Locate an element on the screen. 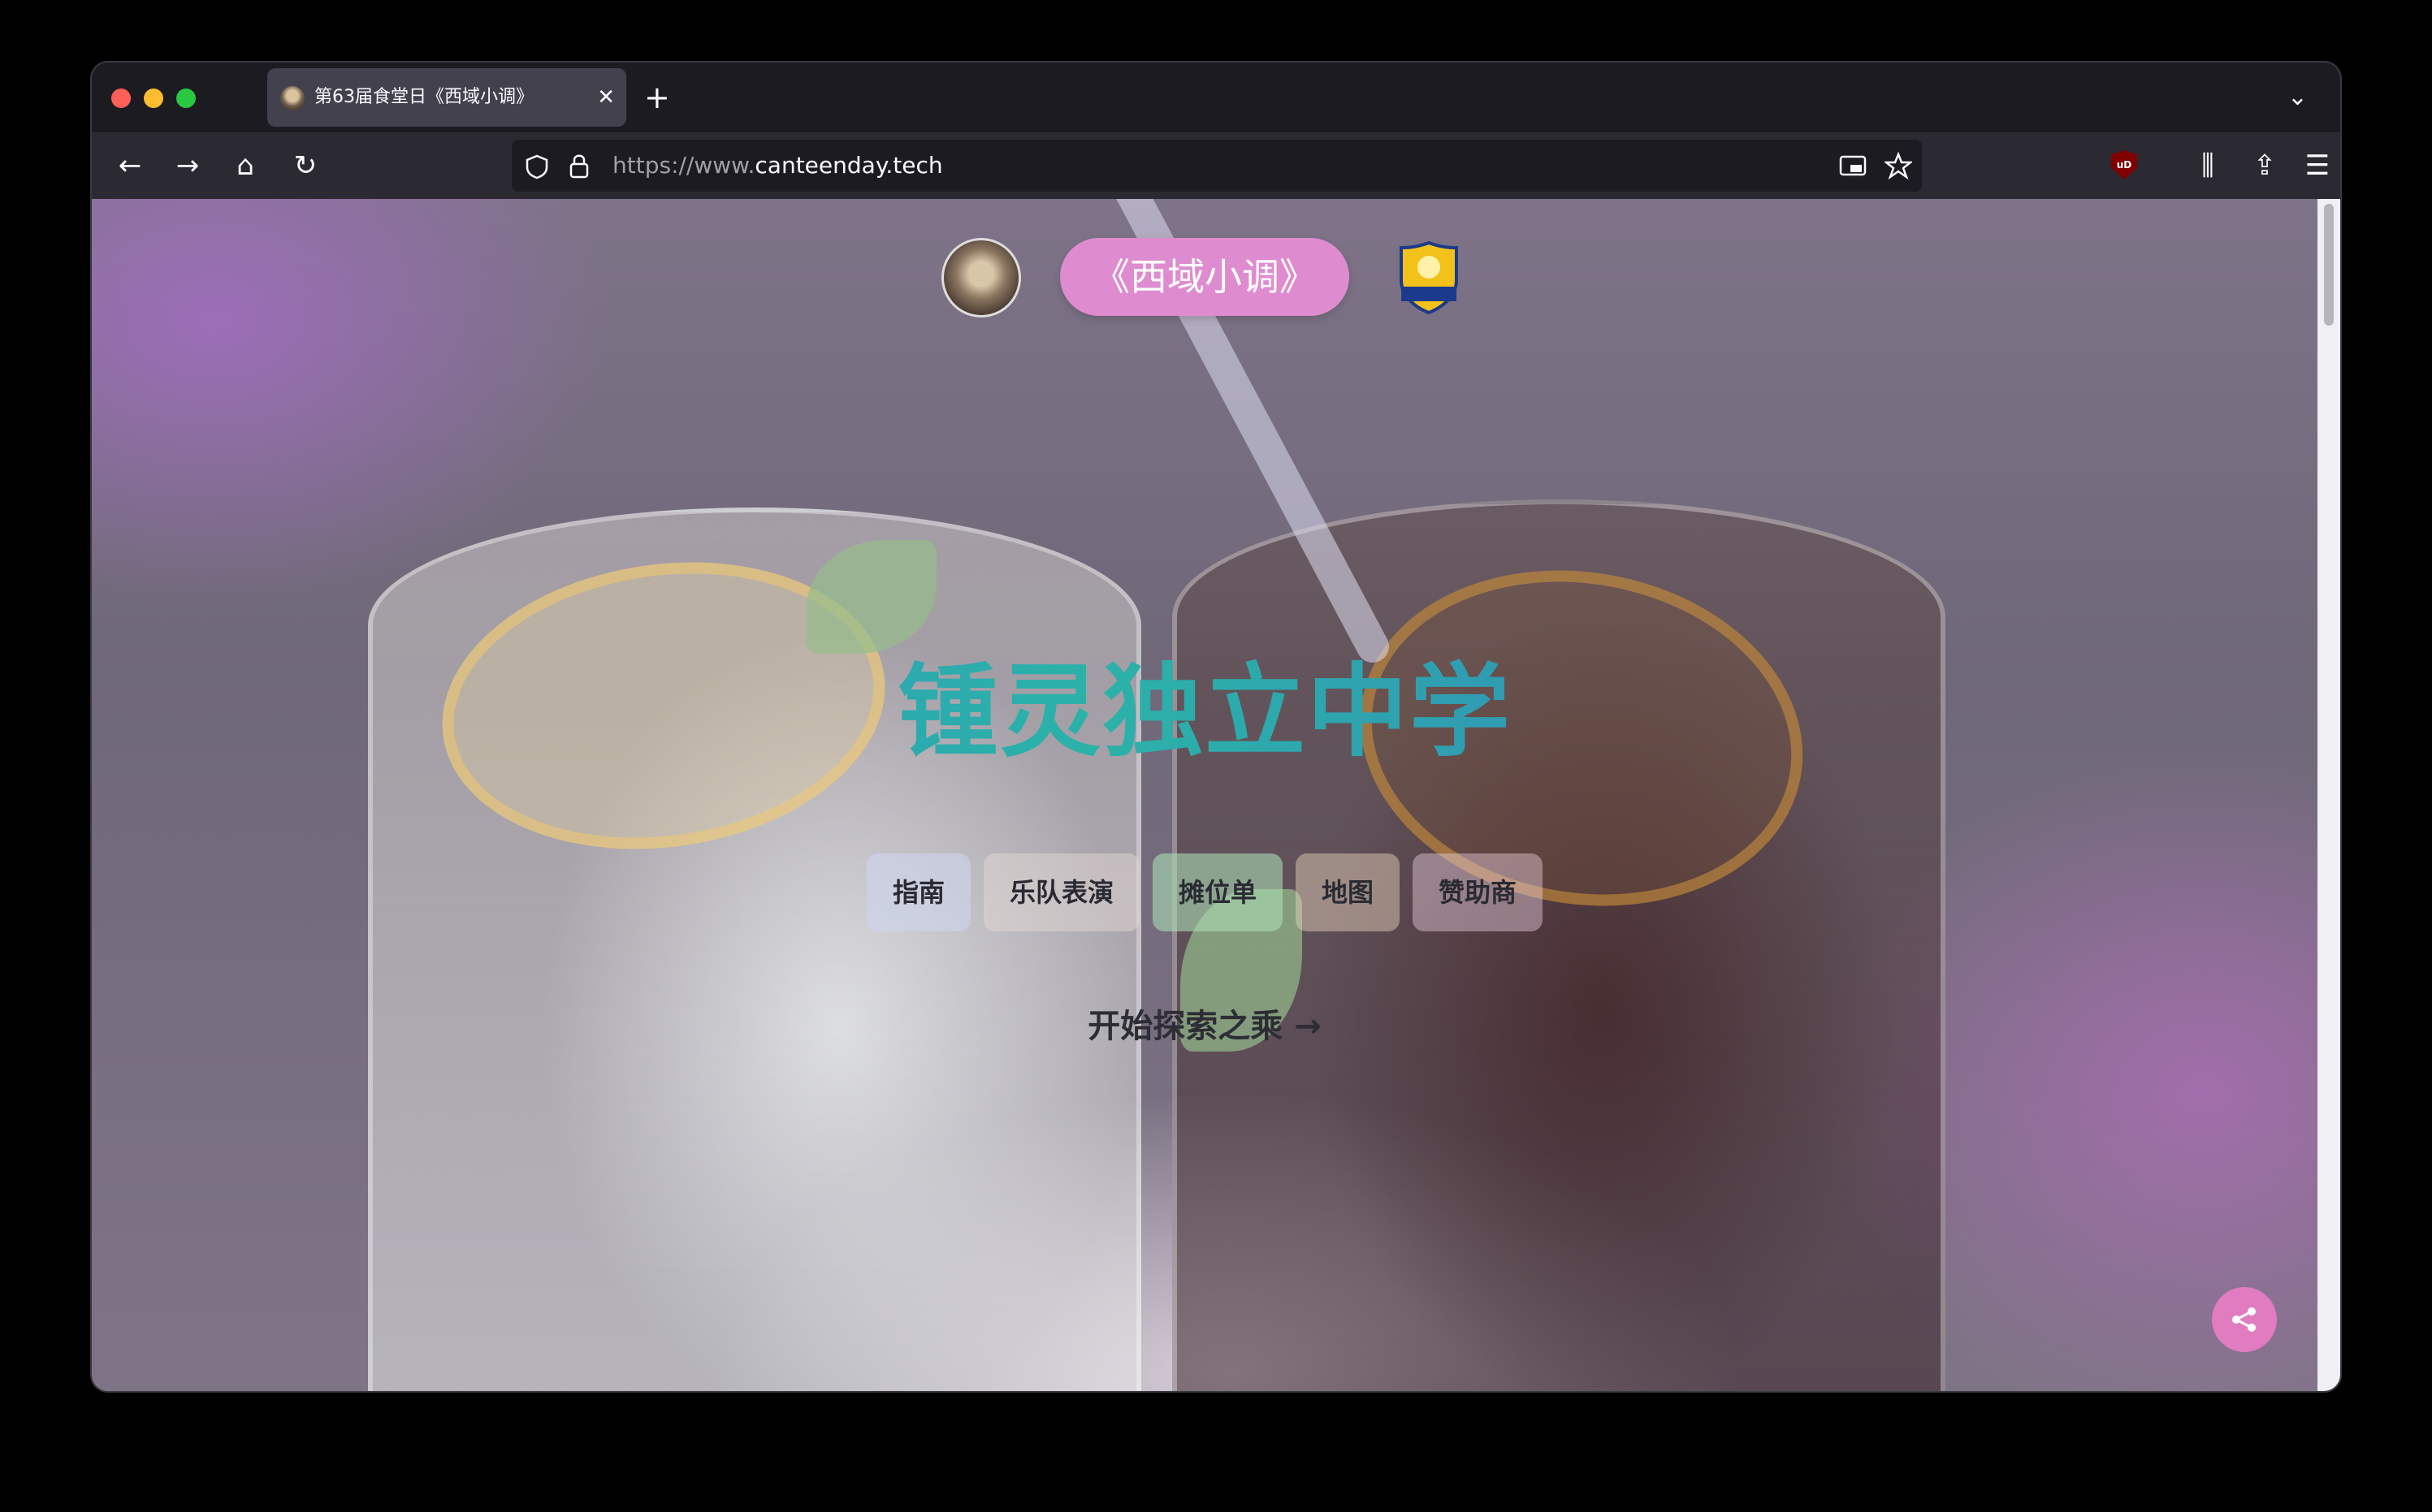 The width and height of the screenshot is (2432, 1512). library-icon: ⫼ is located at coordinates (2208, 165).